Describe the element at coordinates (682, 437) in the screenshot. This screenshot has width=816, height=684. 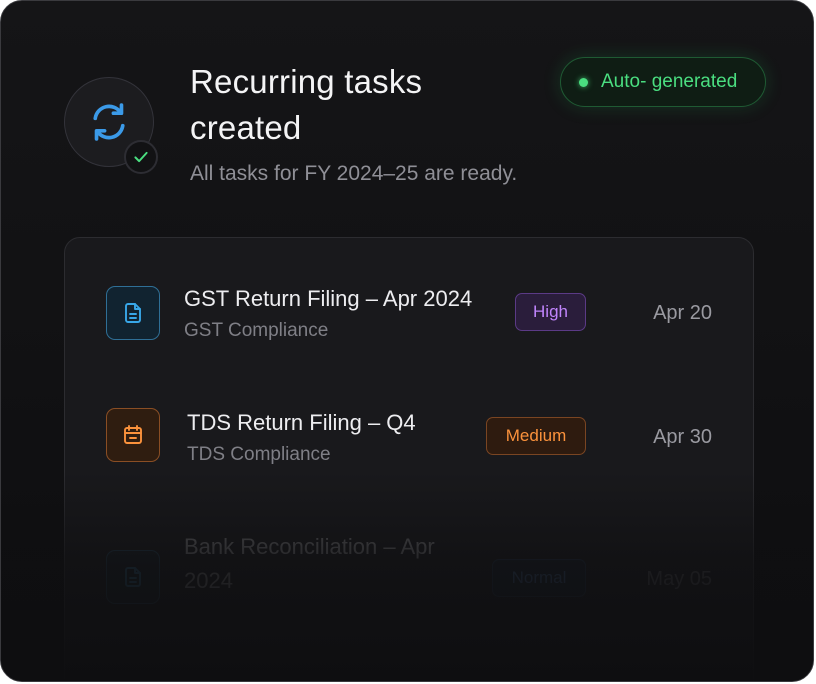
I see `task-due-date: Apr 30` at that location.